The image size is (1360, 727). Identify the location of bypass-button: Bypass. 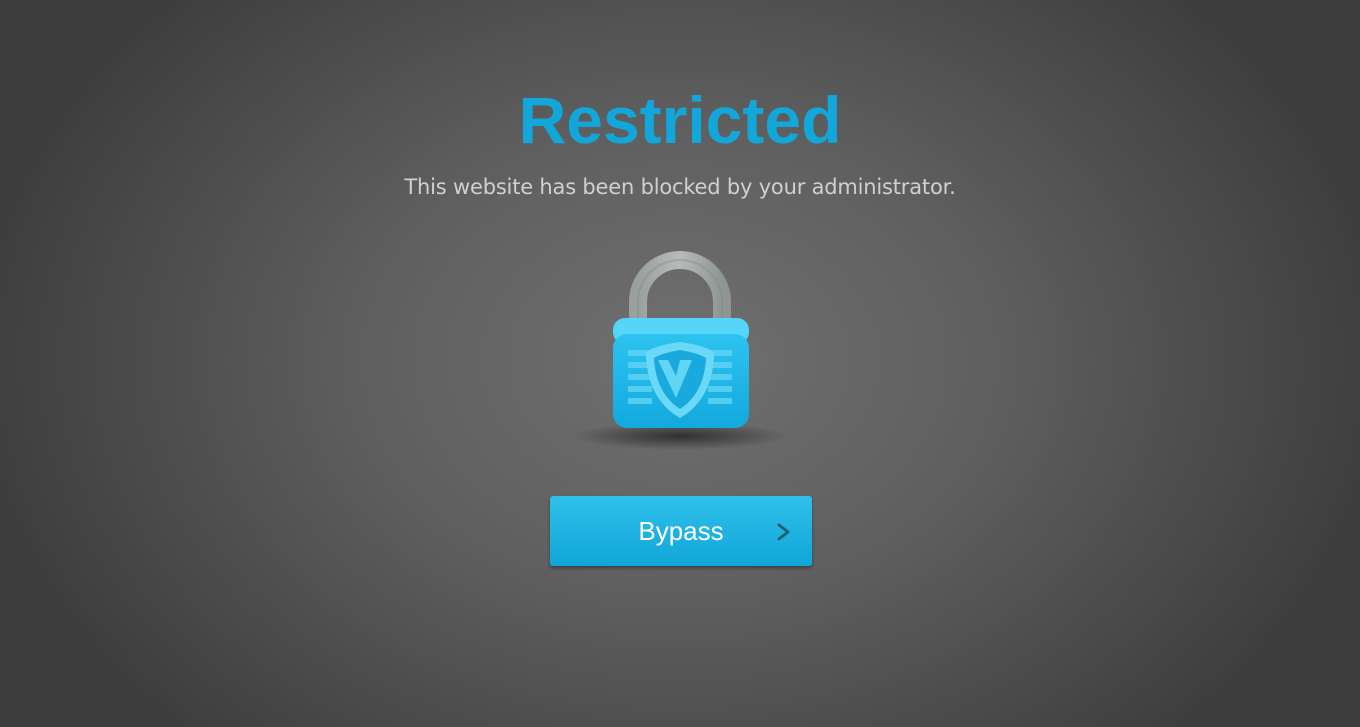
(681, 531).